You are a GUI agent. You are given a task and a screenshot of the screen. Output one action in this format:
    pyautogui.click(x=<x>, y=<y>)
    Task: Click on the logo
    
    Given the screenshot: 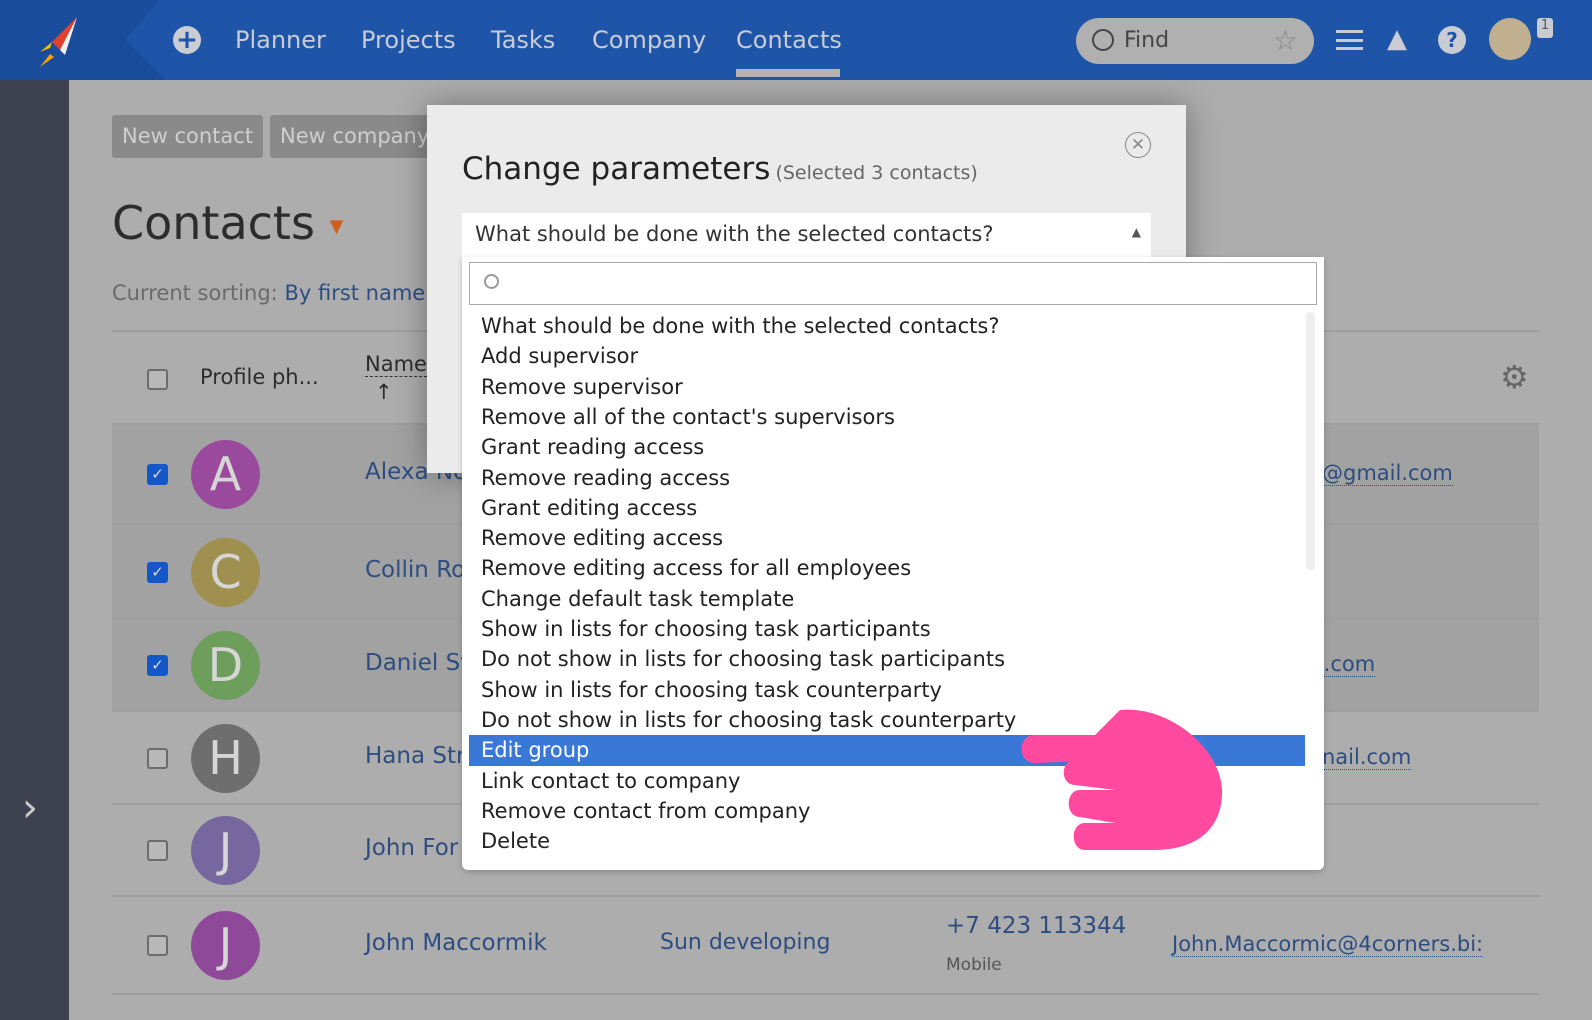 What is the action you would take?
    pyautogui.click(x=82, y=40)
    